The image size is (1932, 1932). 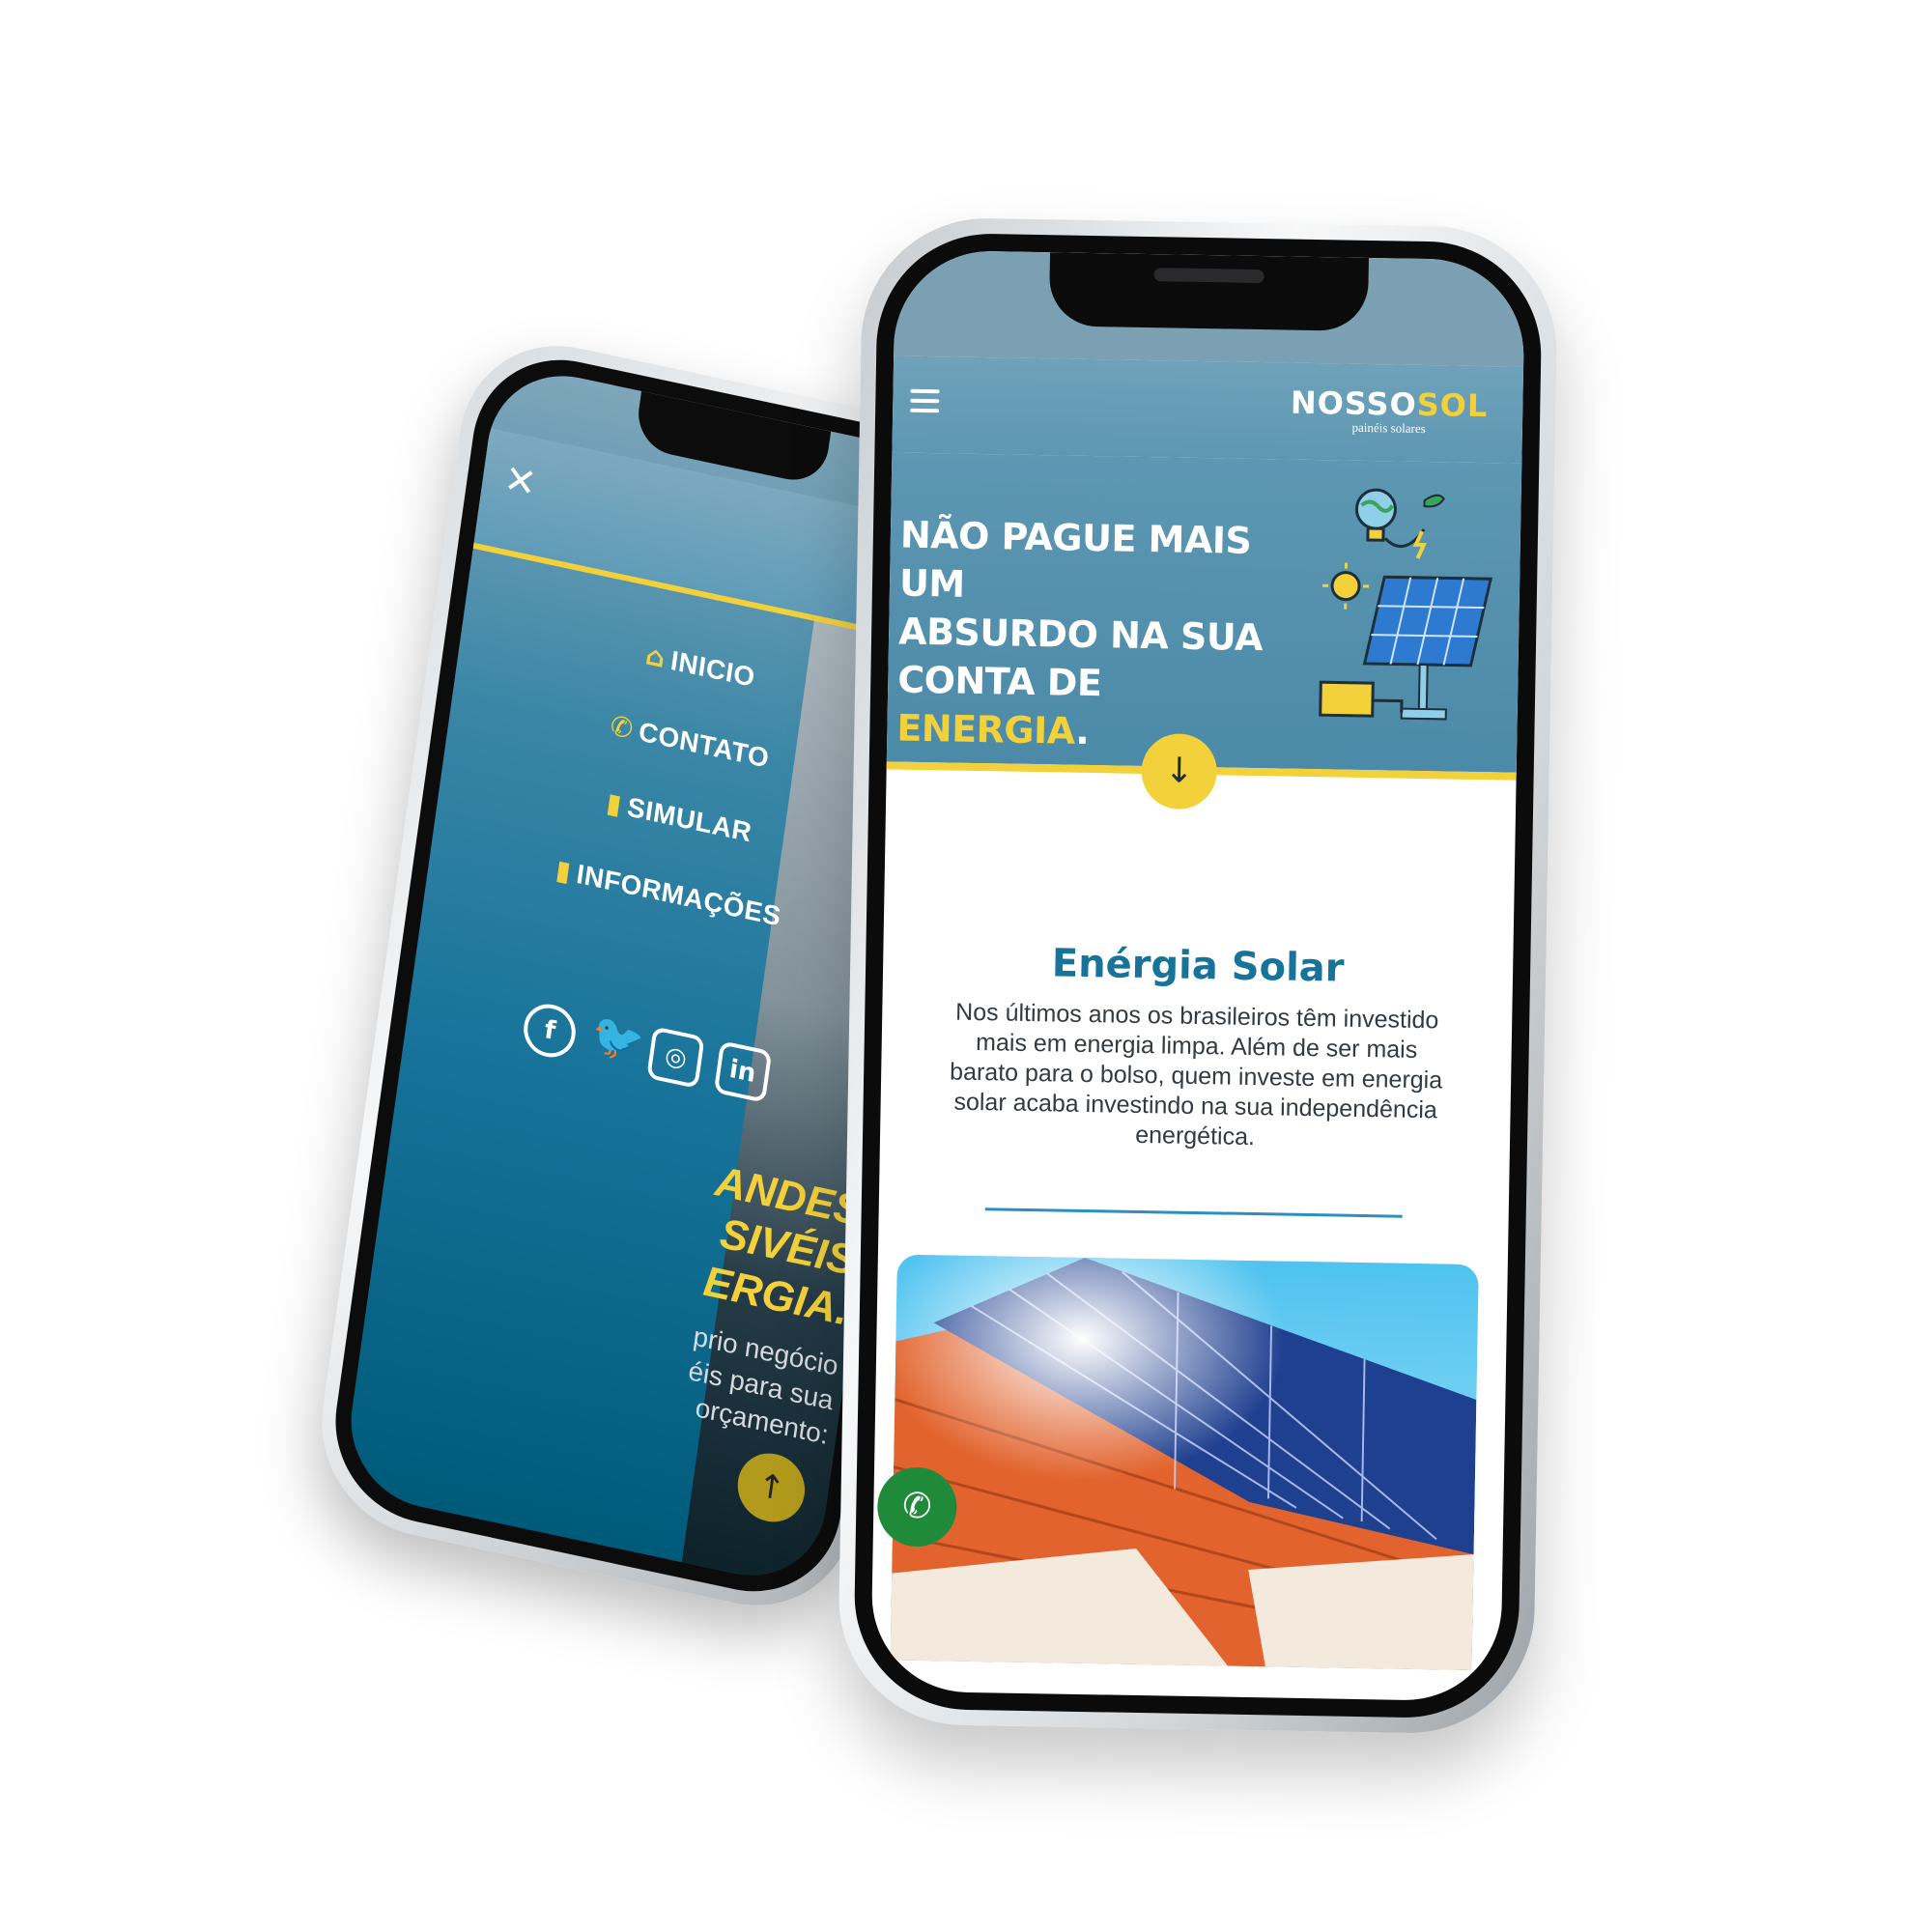 What do you see at coordinates (1179, 771) in the screenshot?
I see `scroll-down-button: ↓` at bounding box center [1179, 771].